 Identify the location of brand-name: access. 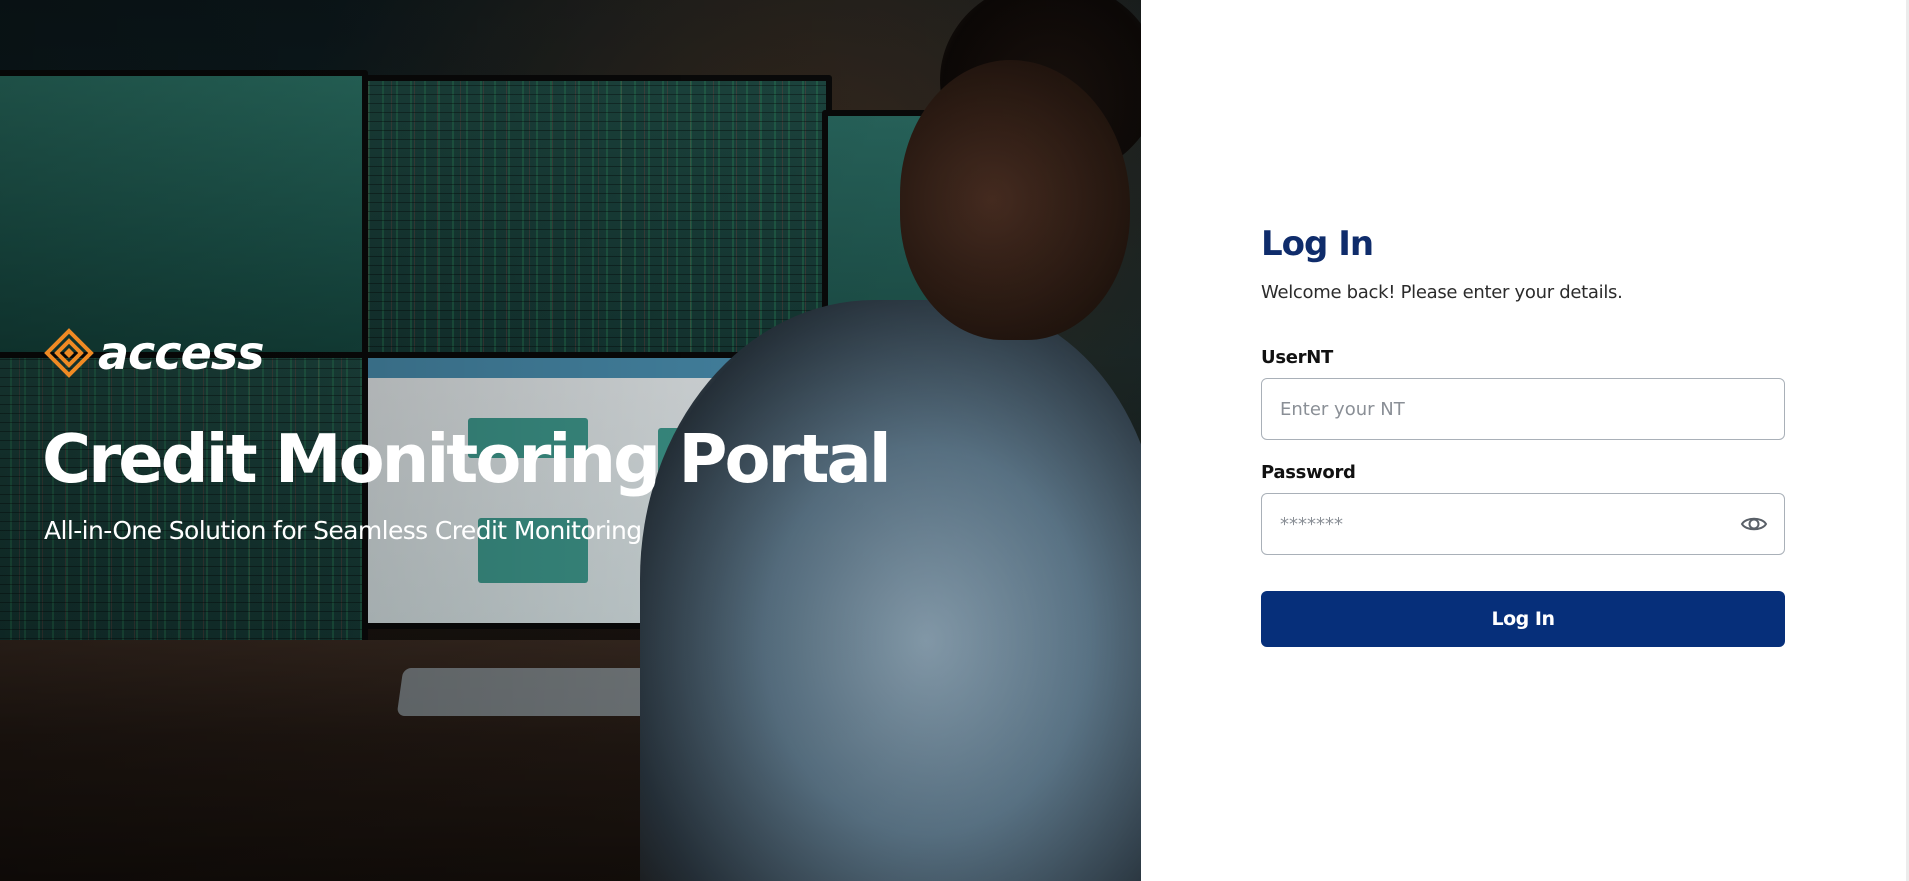
(181, 353).